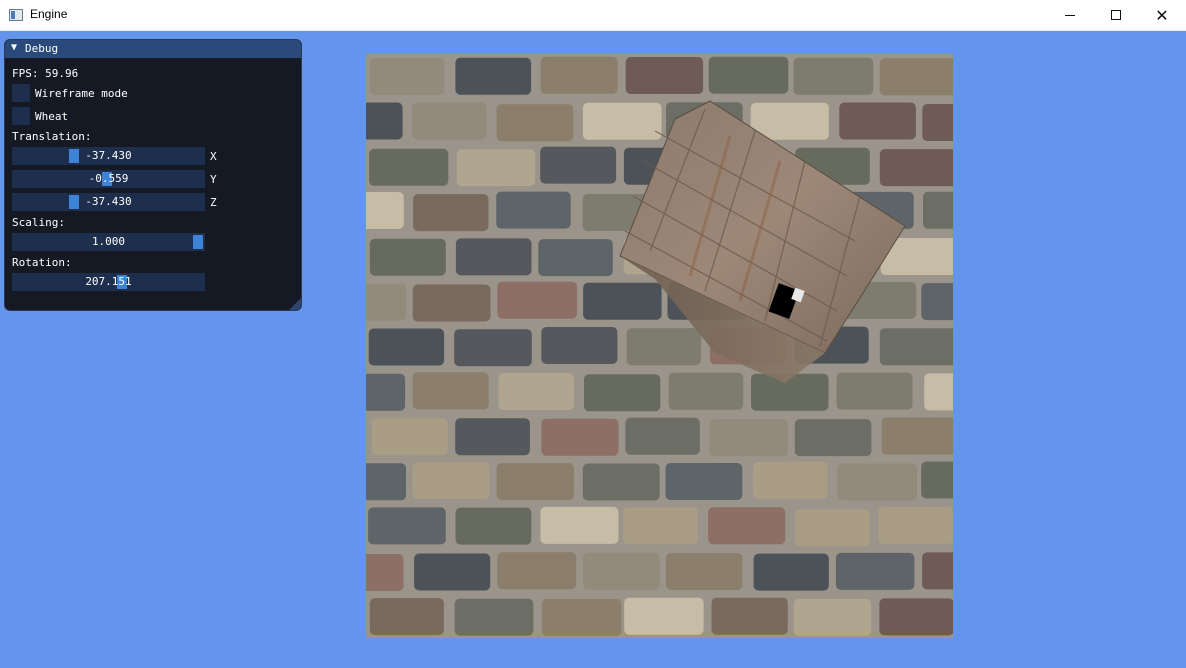 The height and width of the screenshot is (668, 1186). I want to click on translation-z-slider: -37.430, so click(108, 202).